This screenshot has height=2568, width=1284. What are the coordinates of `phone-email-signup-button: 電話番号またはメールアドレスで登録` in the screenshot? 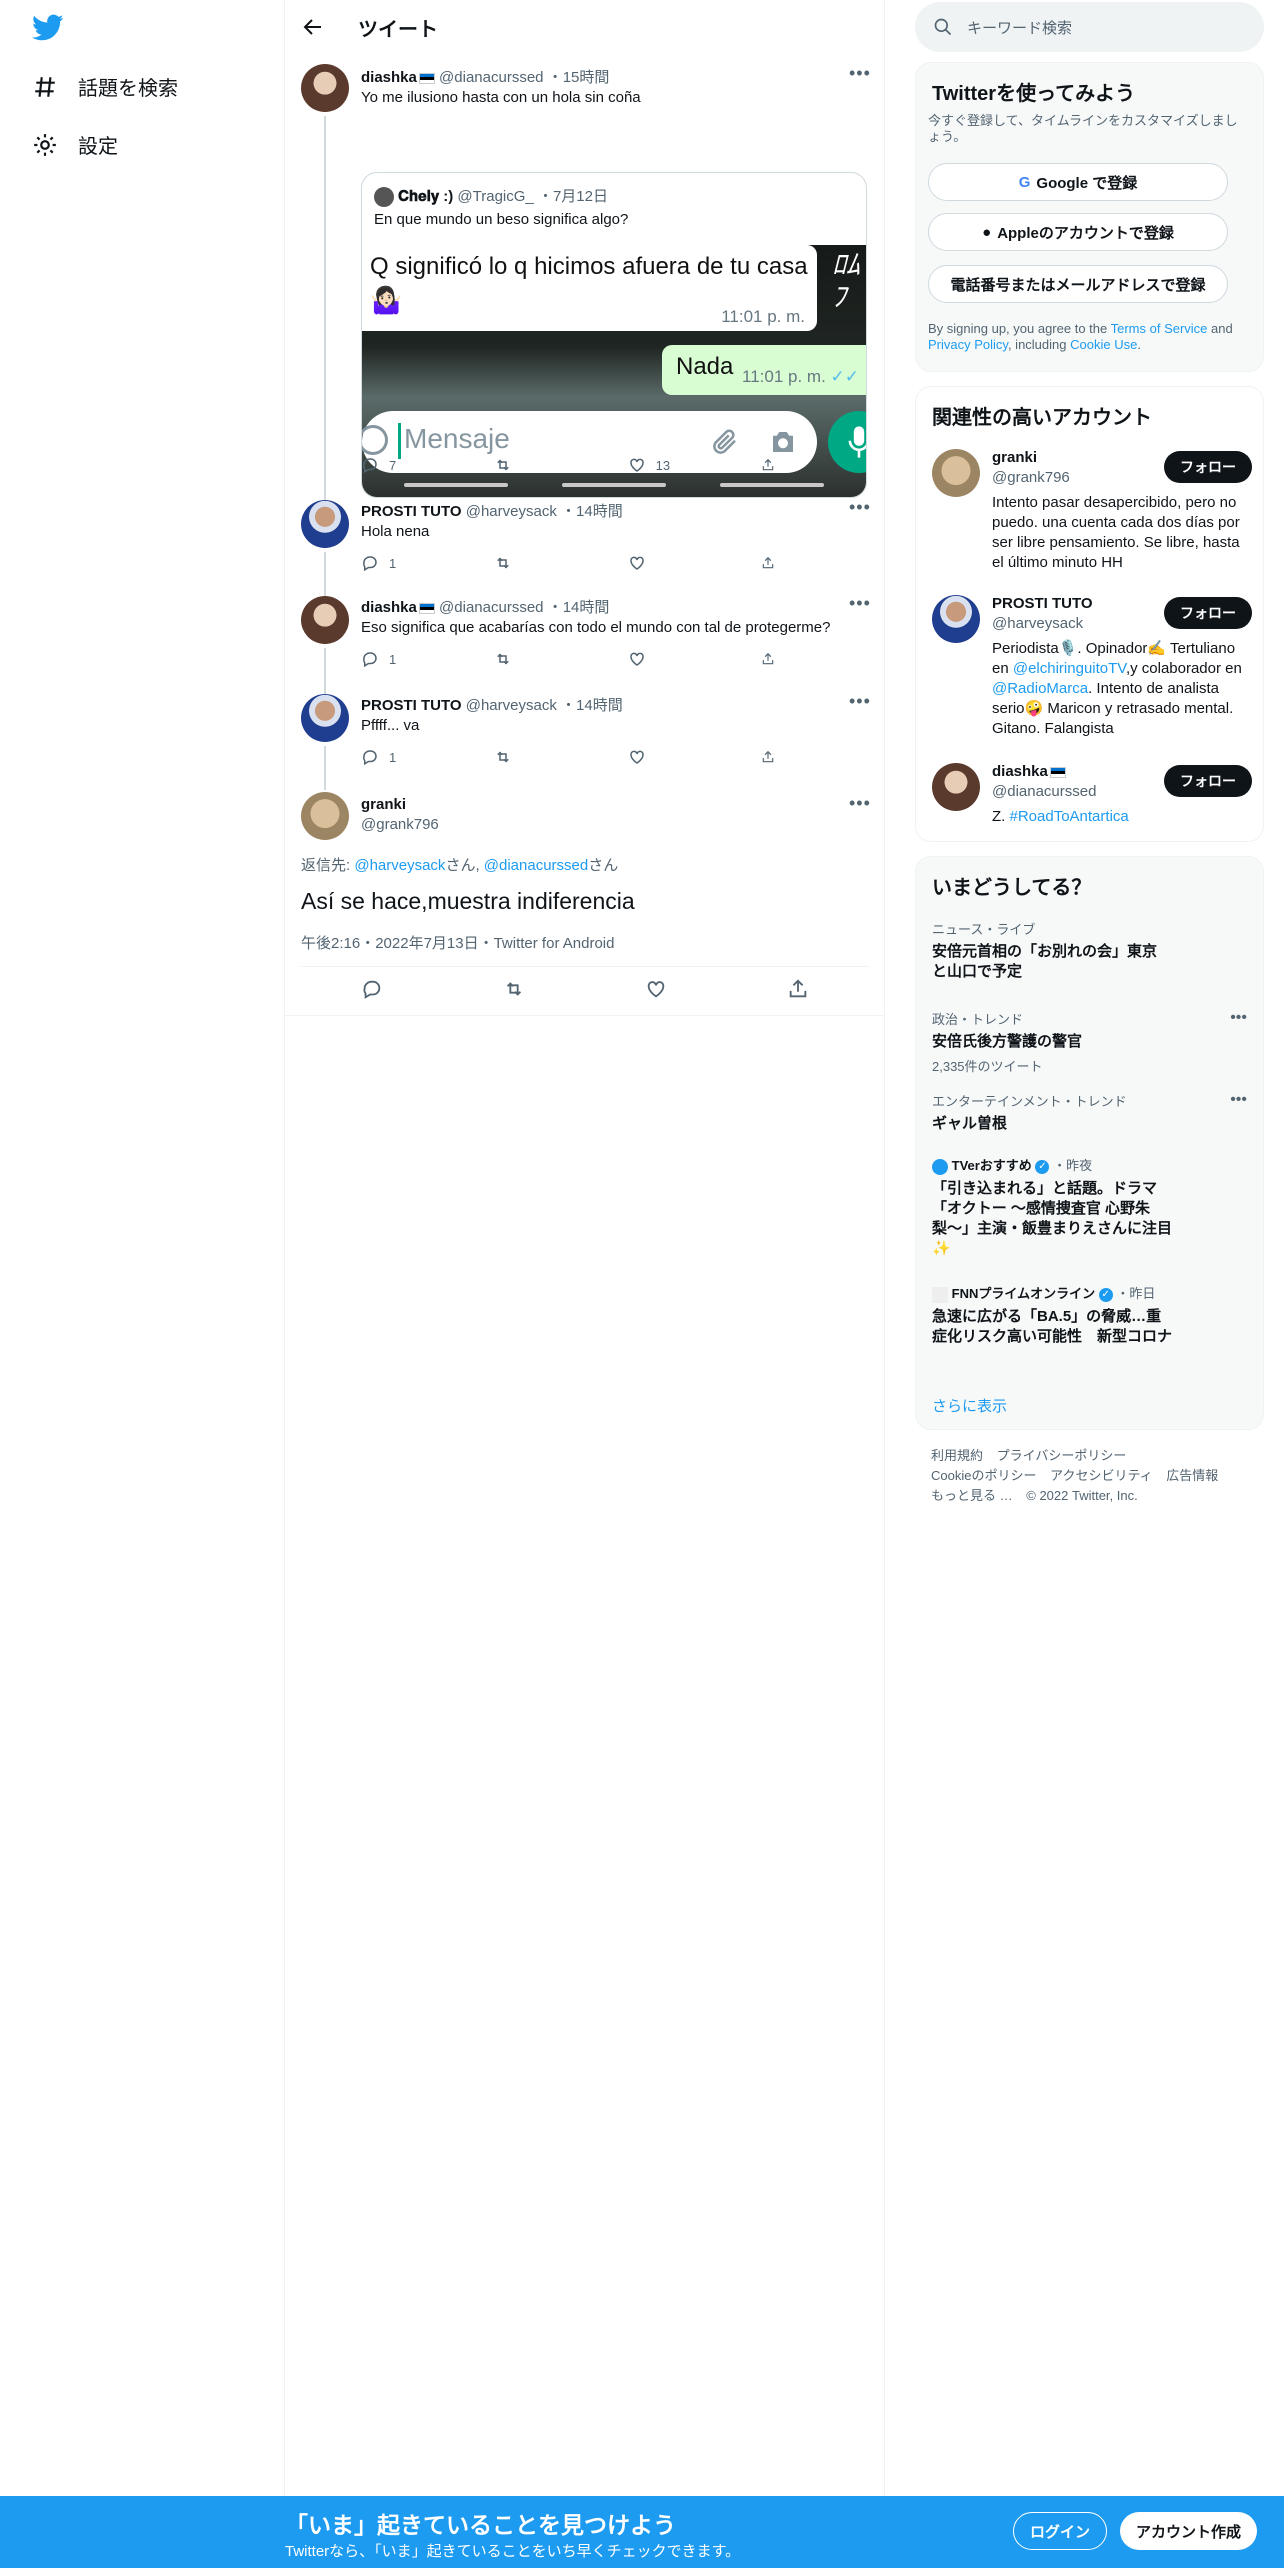 It's located at (1078, 284).